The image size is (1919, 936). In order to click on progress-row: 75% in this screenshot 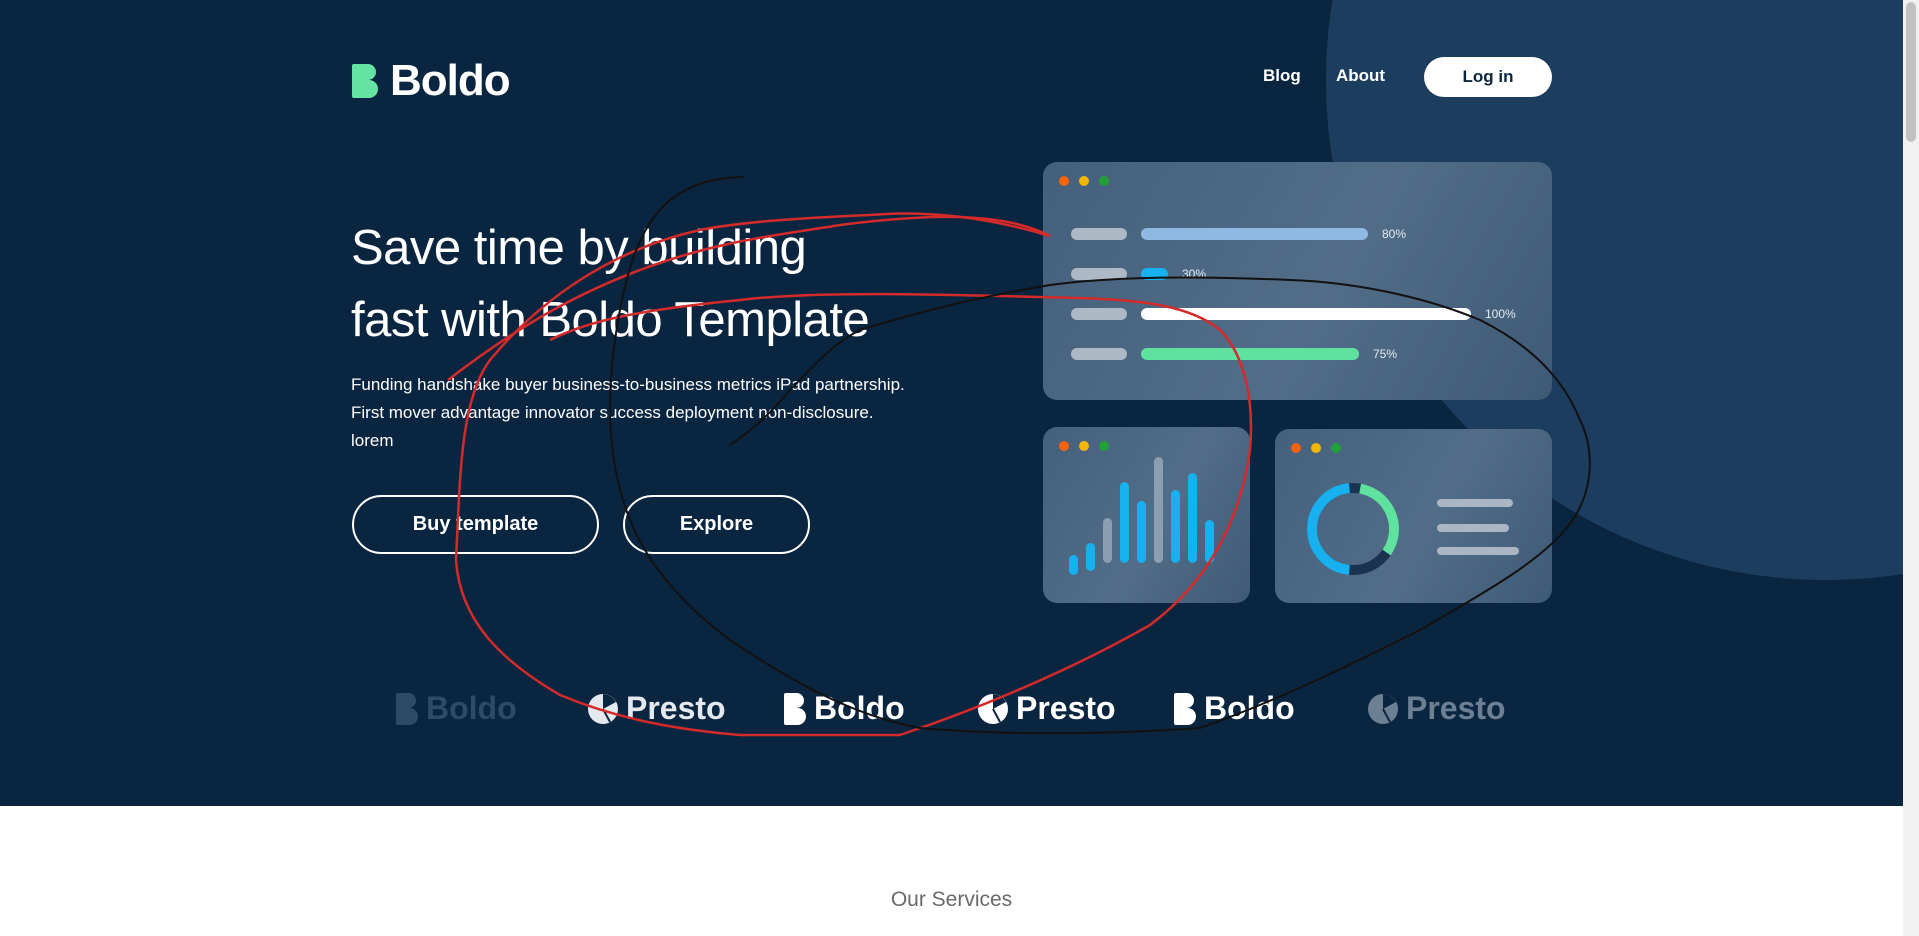, I will do `click(1234, 354)`.